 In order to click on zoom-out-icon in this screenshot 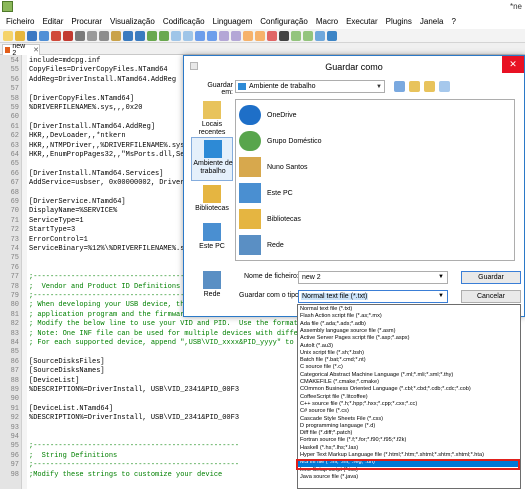, I will do `click(188, 35)`.